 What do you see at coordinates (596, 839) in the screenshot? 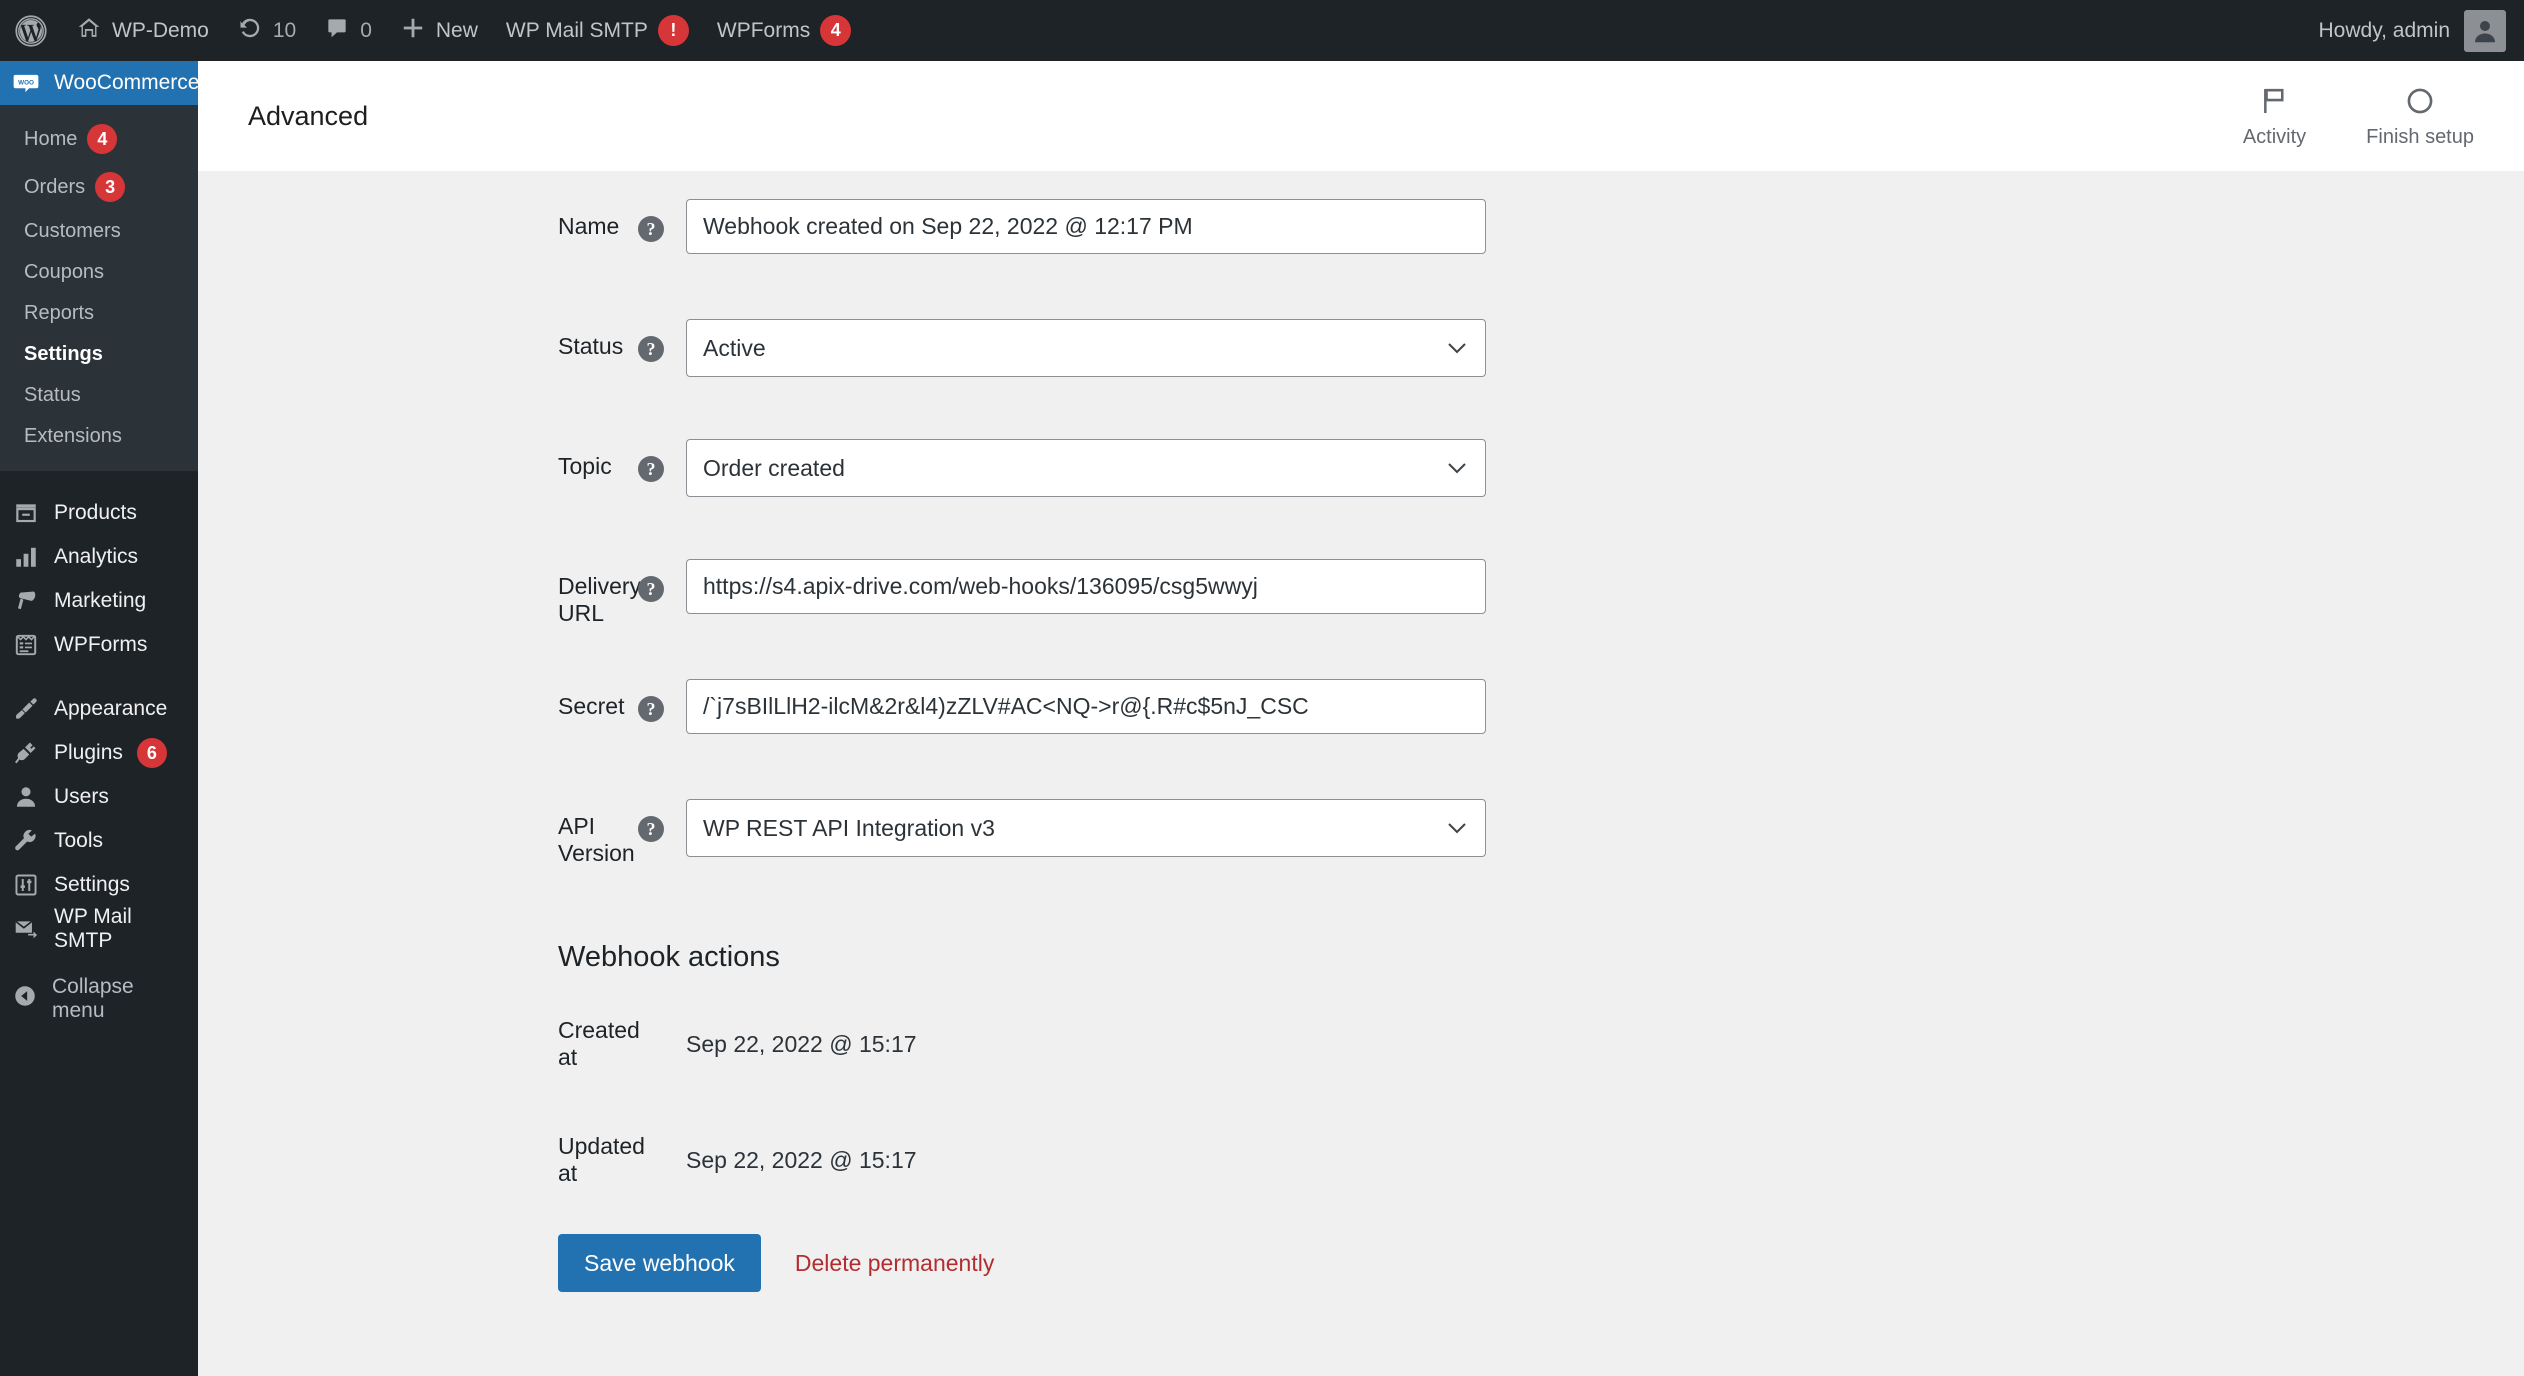
I see `api-version-label: API Version` at bounding box center [596, 839].